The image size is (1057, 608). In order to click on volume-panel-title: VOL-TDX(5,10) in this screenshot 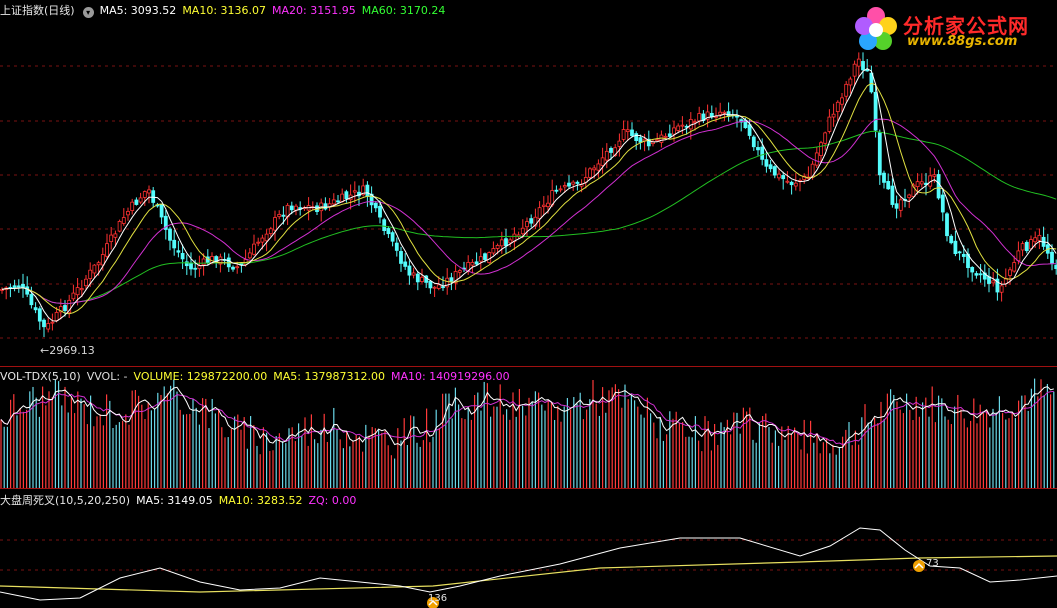, I will do `click(40, 376)`.